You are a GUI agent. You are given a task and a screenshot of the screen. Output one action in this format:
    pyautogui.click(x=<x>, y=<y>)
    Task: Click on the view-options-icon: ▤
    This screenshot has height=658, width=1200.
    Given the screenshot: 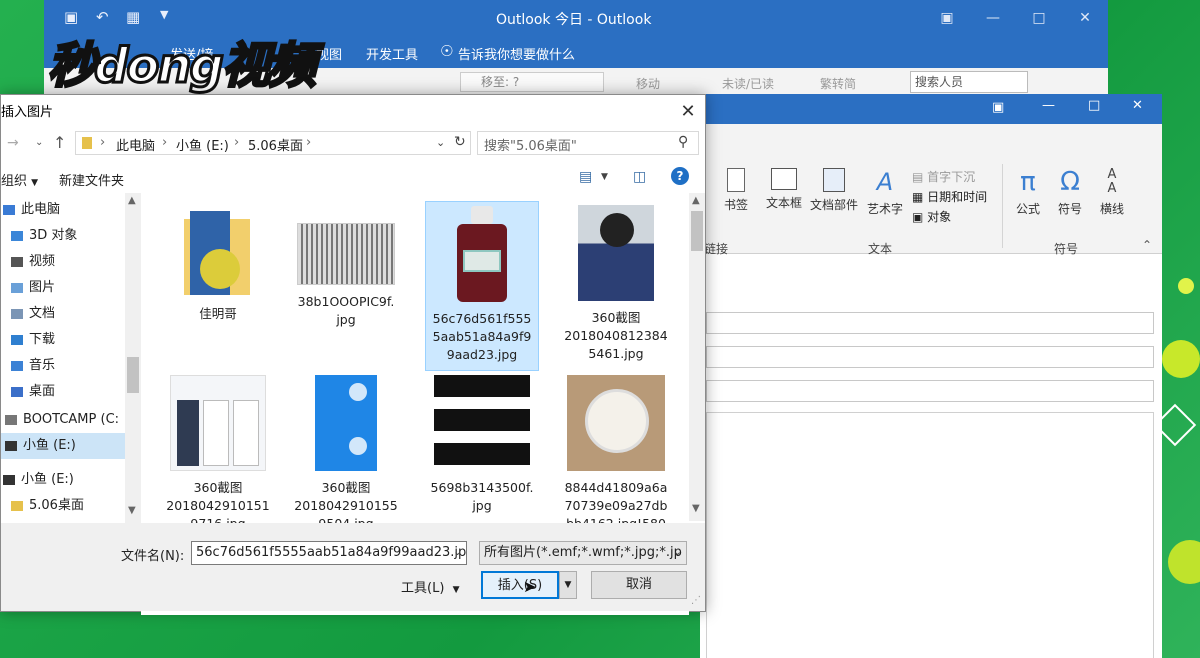 What is the action you would take?
    pyautogui.click(x=585, y=177)
    